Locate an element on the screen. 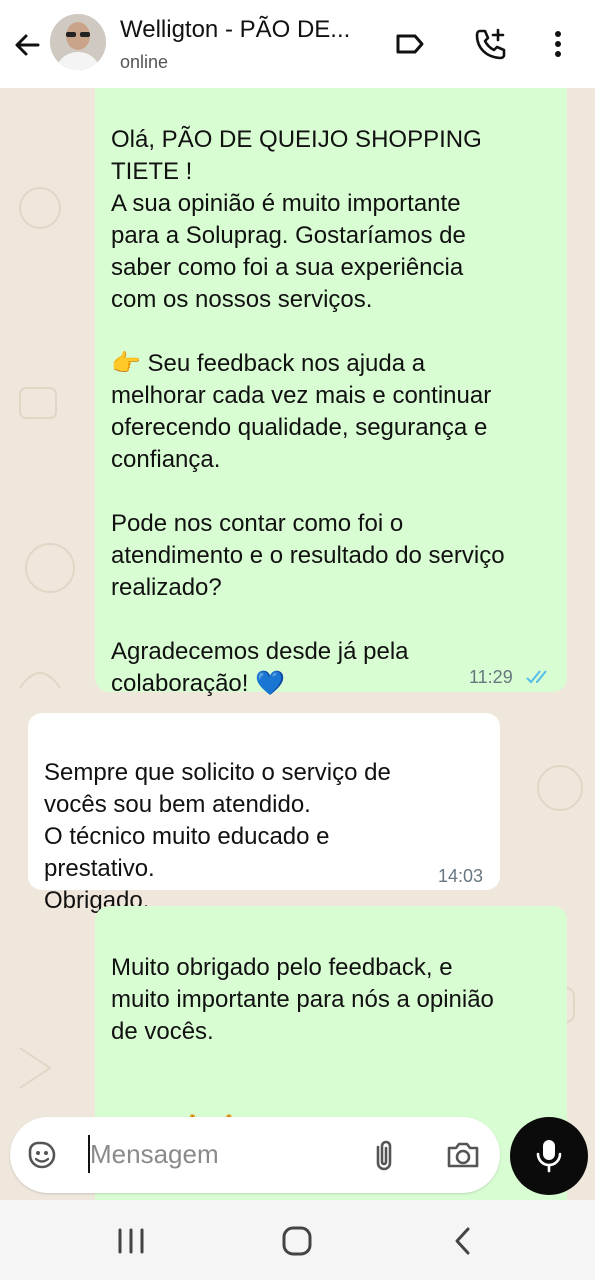 The width and height of the screenshot is (595, 1280). sticker-icon is located at coordinates (42, 1155).